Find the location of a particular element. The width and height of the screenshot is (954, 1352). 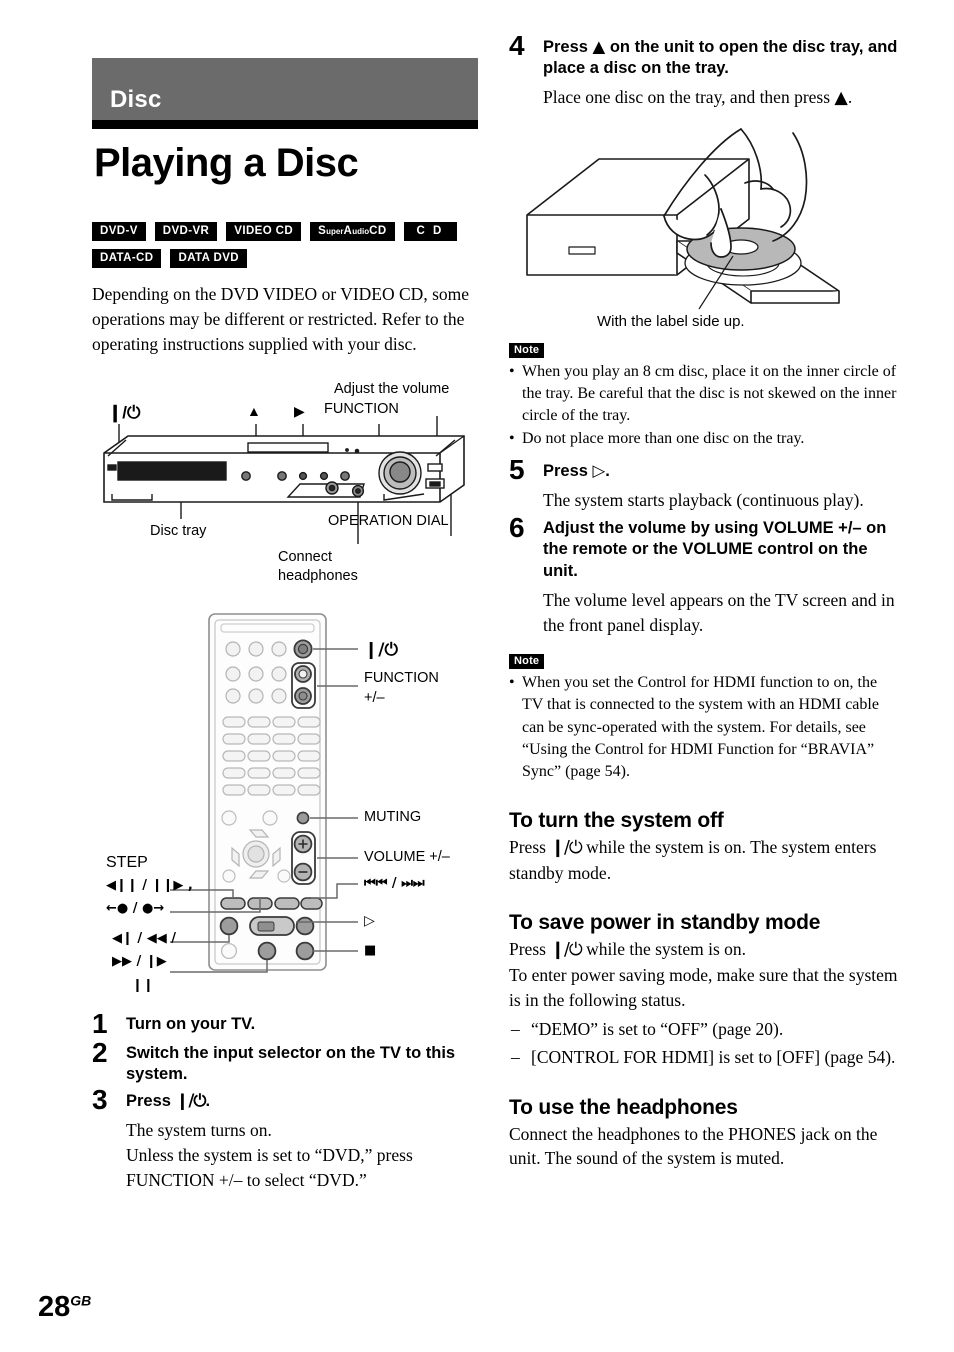

section-title: Disc is located at coordinates (136, 99).